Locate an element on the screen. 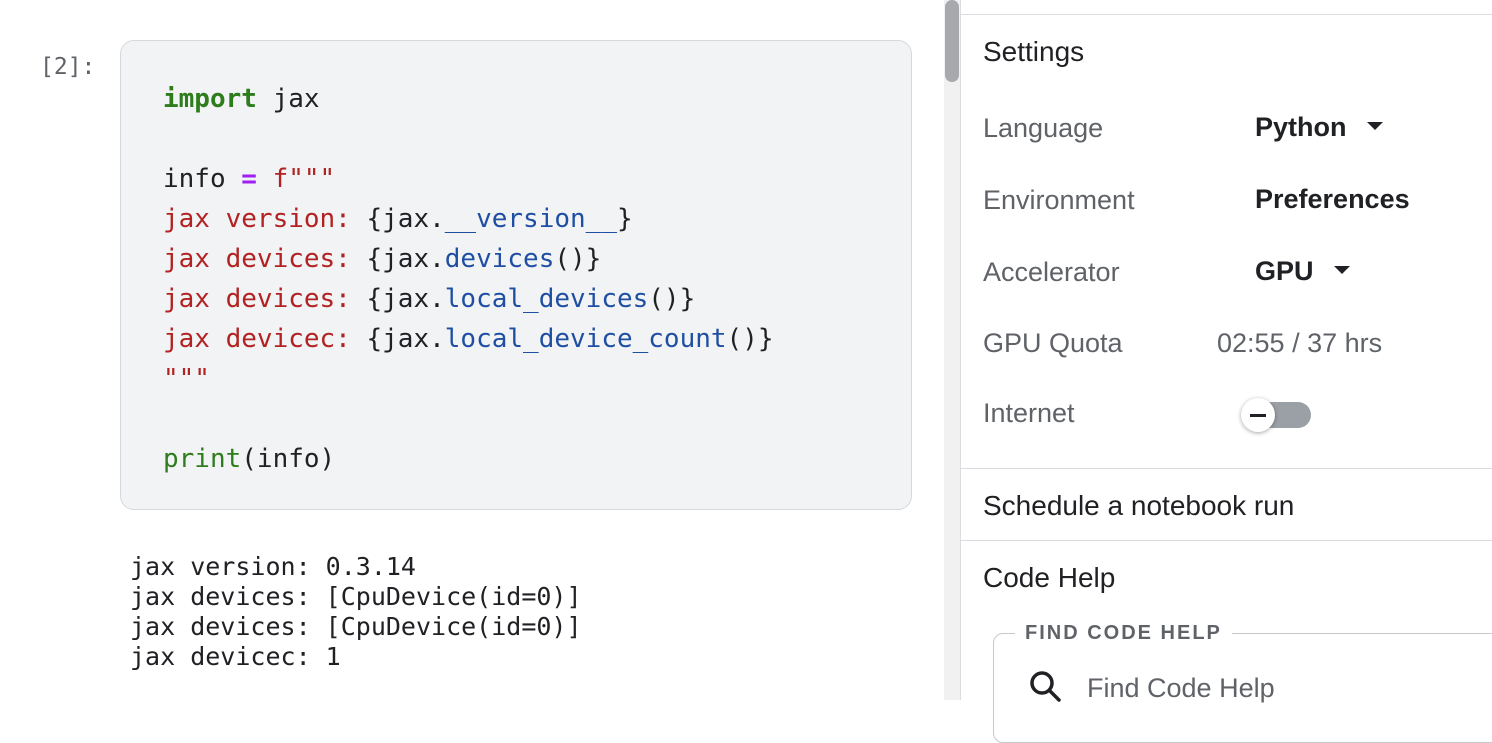 This screenshot has width=1492, height=743. code-text: } is located at coordinates (624, 219).